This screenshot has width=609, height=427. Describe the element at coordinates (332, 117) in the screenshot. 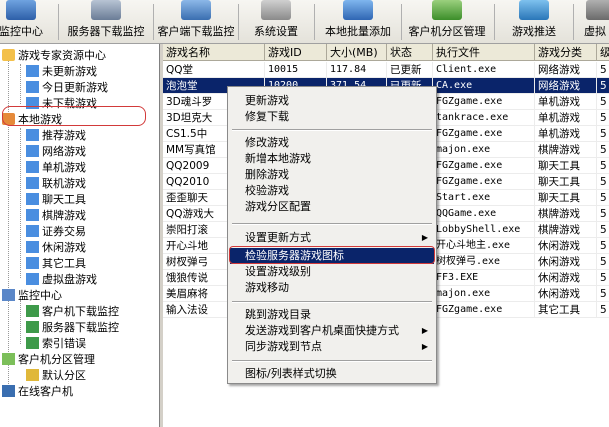

I see `menu-item-repair-download: 修复下载` at that location.